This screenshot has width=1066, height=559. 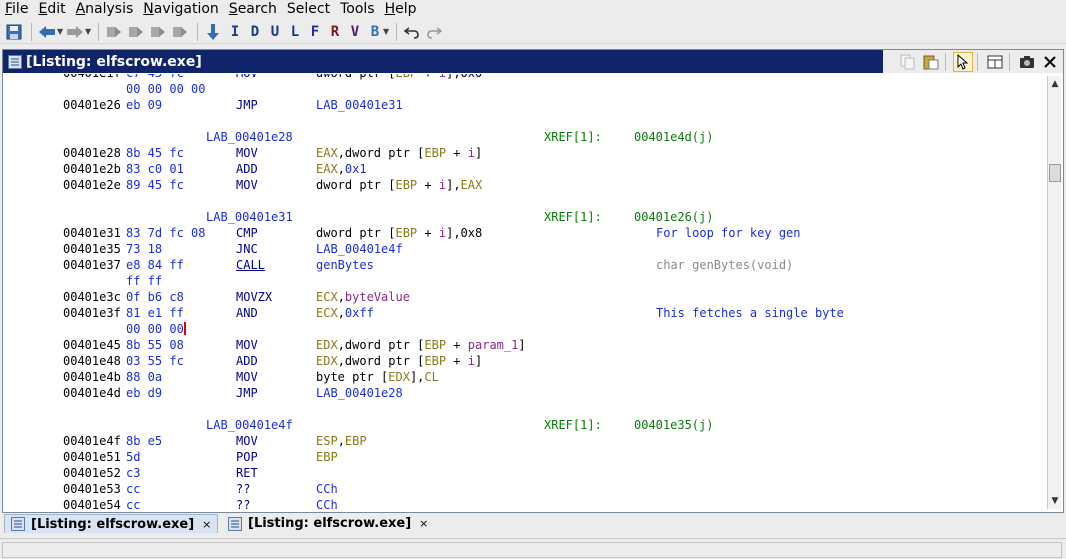 What do you see at coordinates (92, 457) in the screenshot?
I see `instruction-address: 00401e51` at bounding box center [92, 457].